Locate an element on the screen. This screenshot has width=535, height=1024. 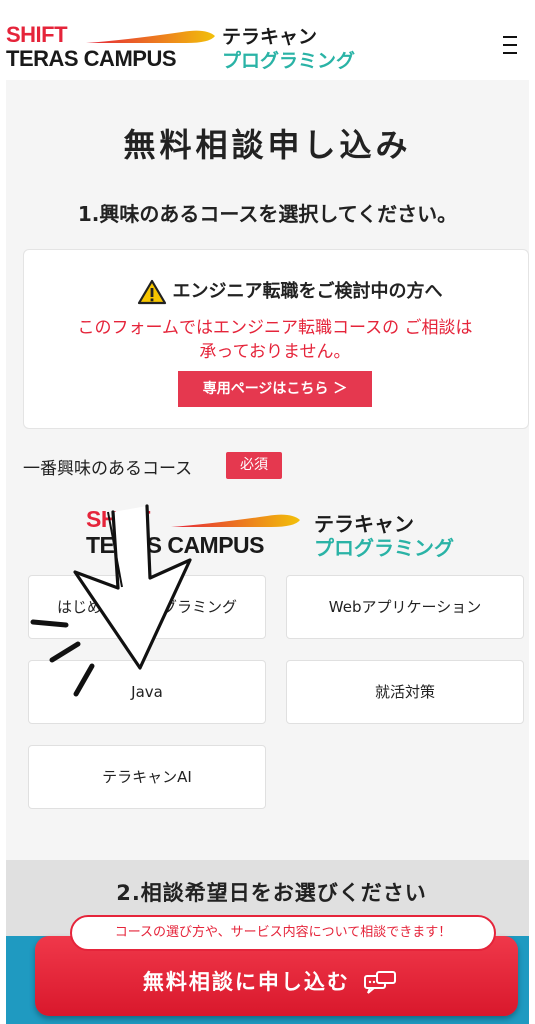
logo-prog-jp: プログラミング is located at coordinates (289, 61).